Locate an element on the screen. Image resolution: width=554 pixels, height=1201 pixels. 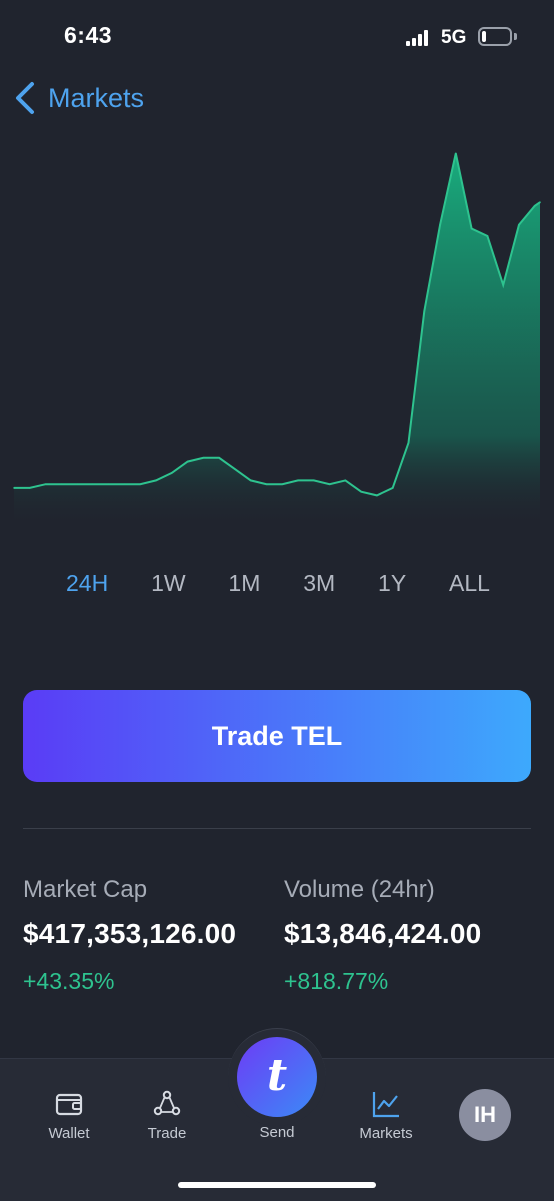
volume-stat: Volume (24hr) $13,846,424.00 +818.77% is located at coordinates (382, 935).